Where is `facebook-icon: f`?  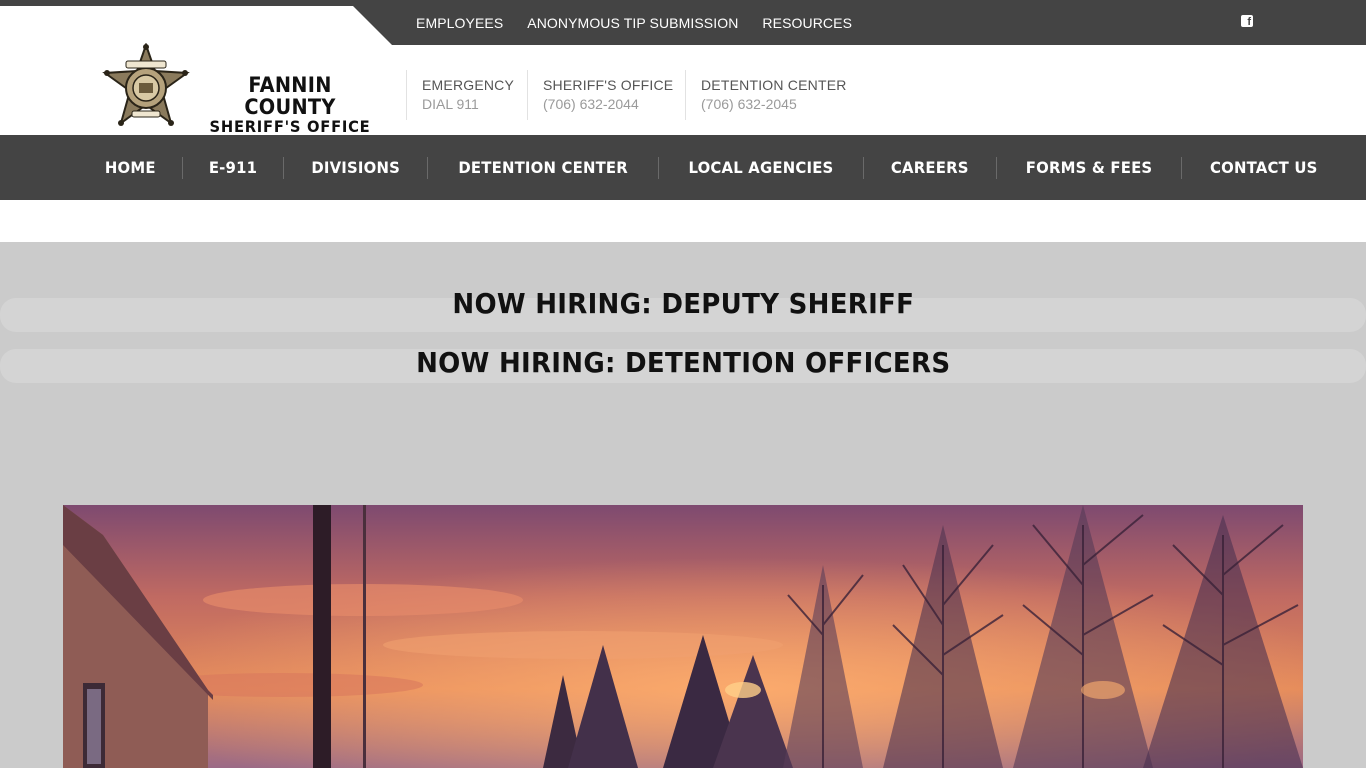
facebook-icon: f is located at coordinates (1247, 21).